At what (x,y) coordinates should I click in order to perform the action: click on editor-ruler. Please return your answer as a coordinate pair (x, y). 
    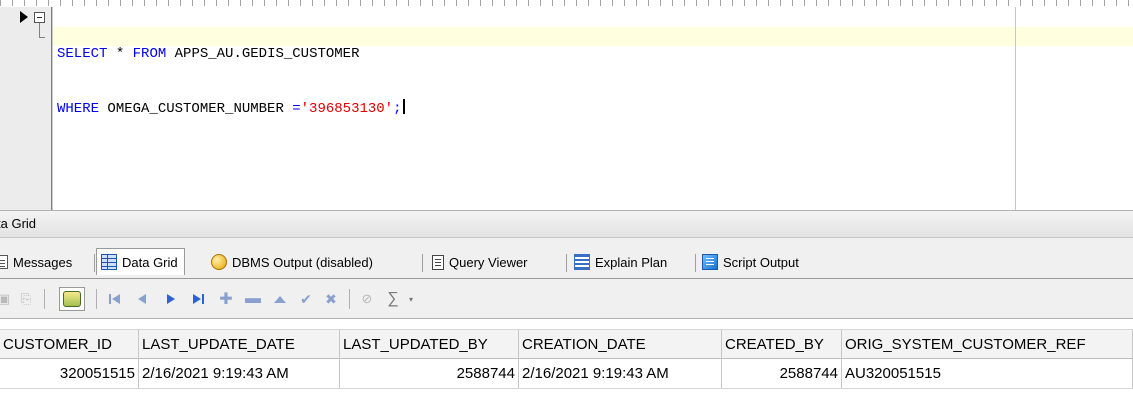
    Looking at the image, I should click on (566, 3).